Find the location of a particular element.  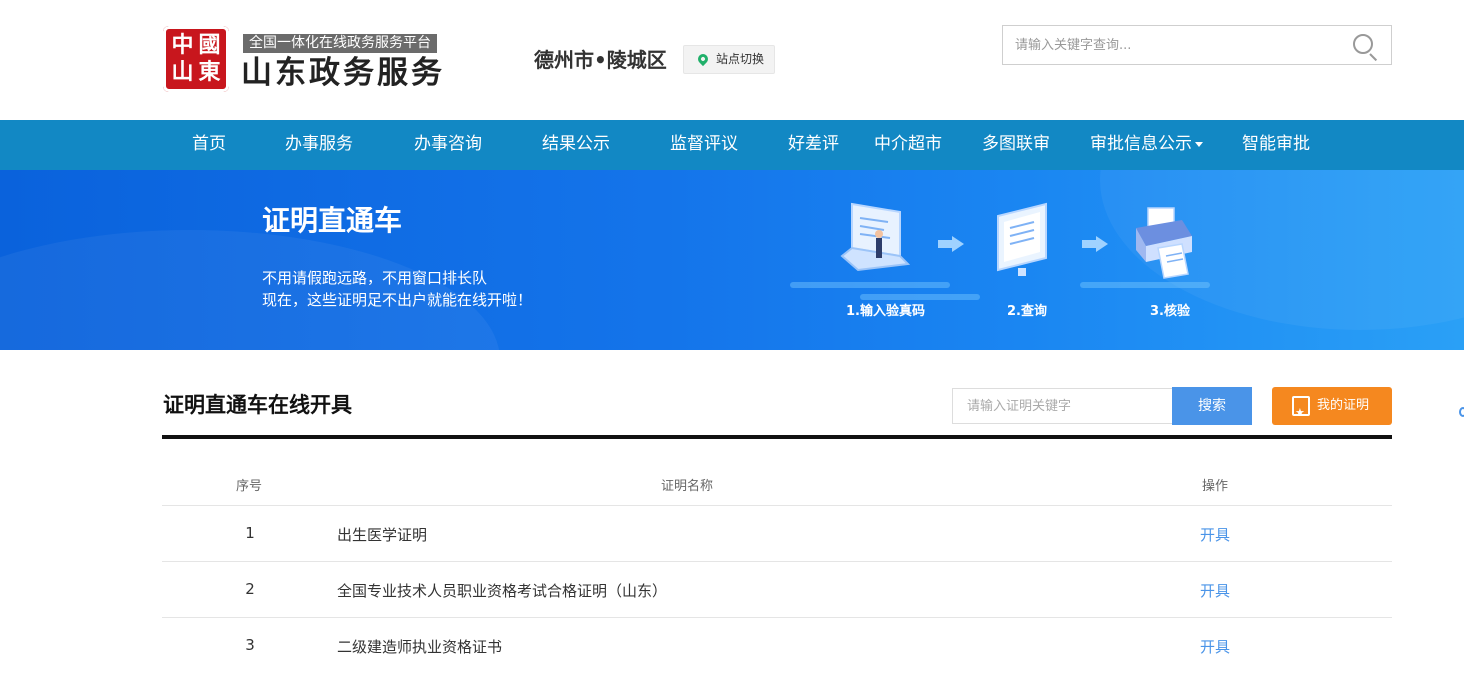

row-number: 1 is located at coordinates (250, 533).